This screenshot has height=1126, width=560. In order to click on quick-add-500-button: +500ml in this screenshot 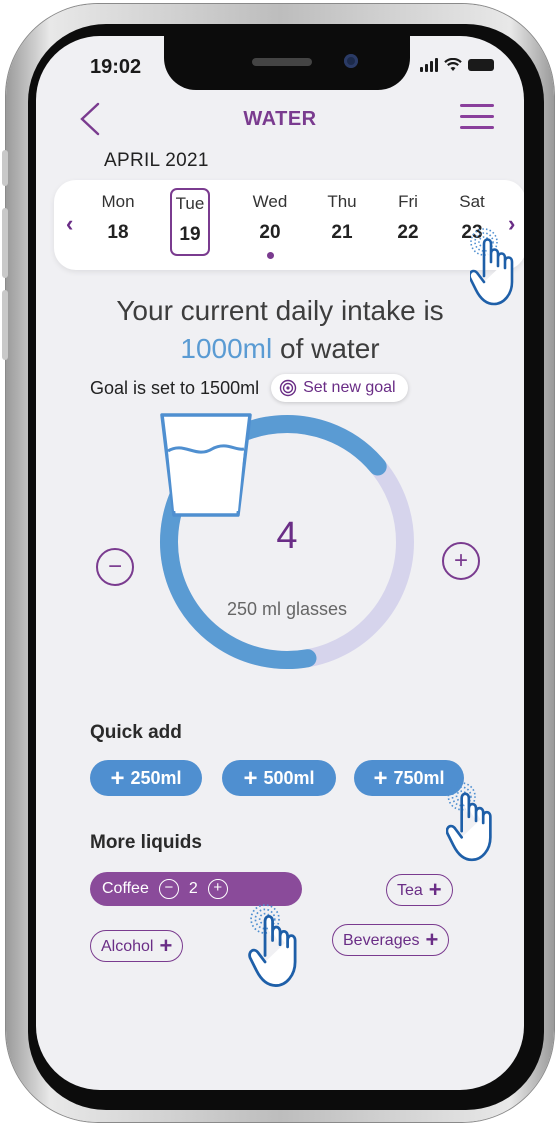, I will do `click(279, 778)`.